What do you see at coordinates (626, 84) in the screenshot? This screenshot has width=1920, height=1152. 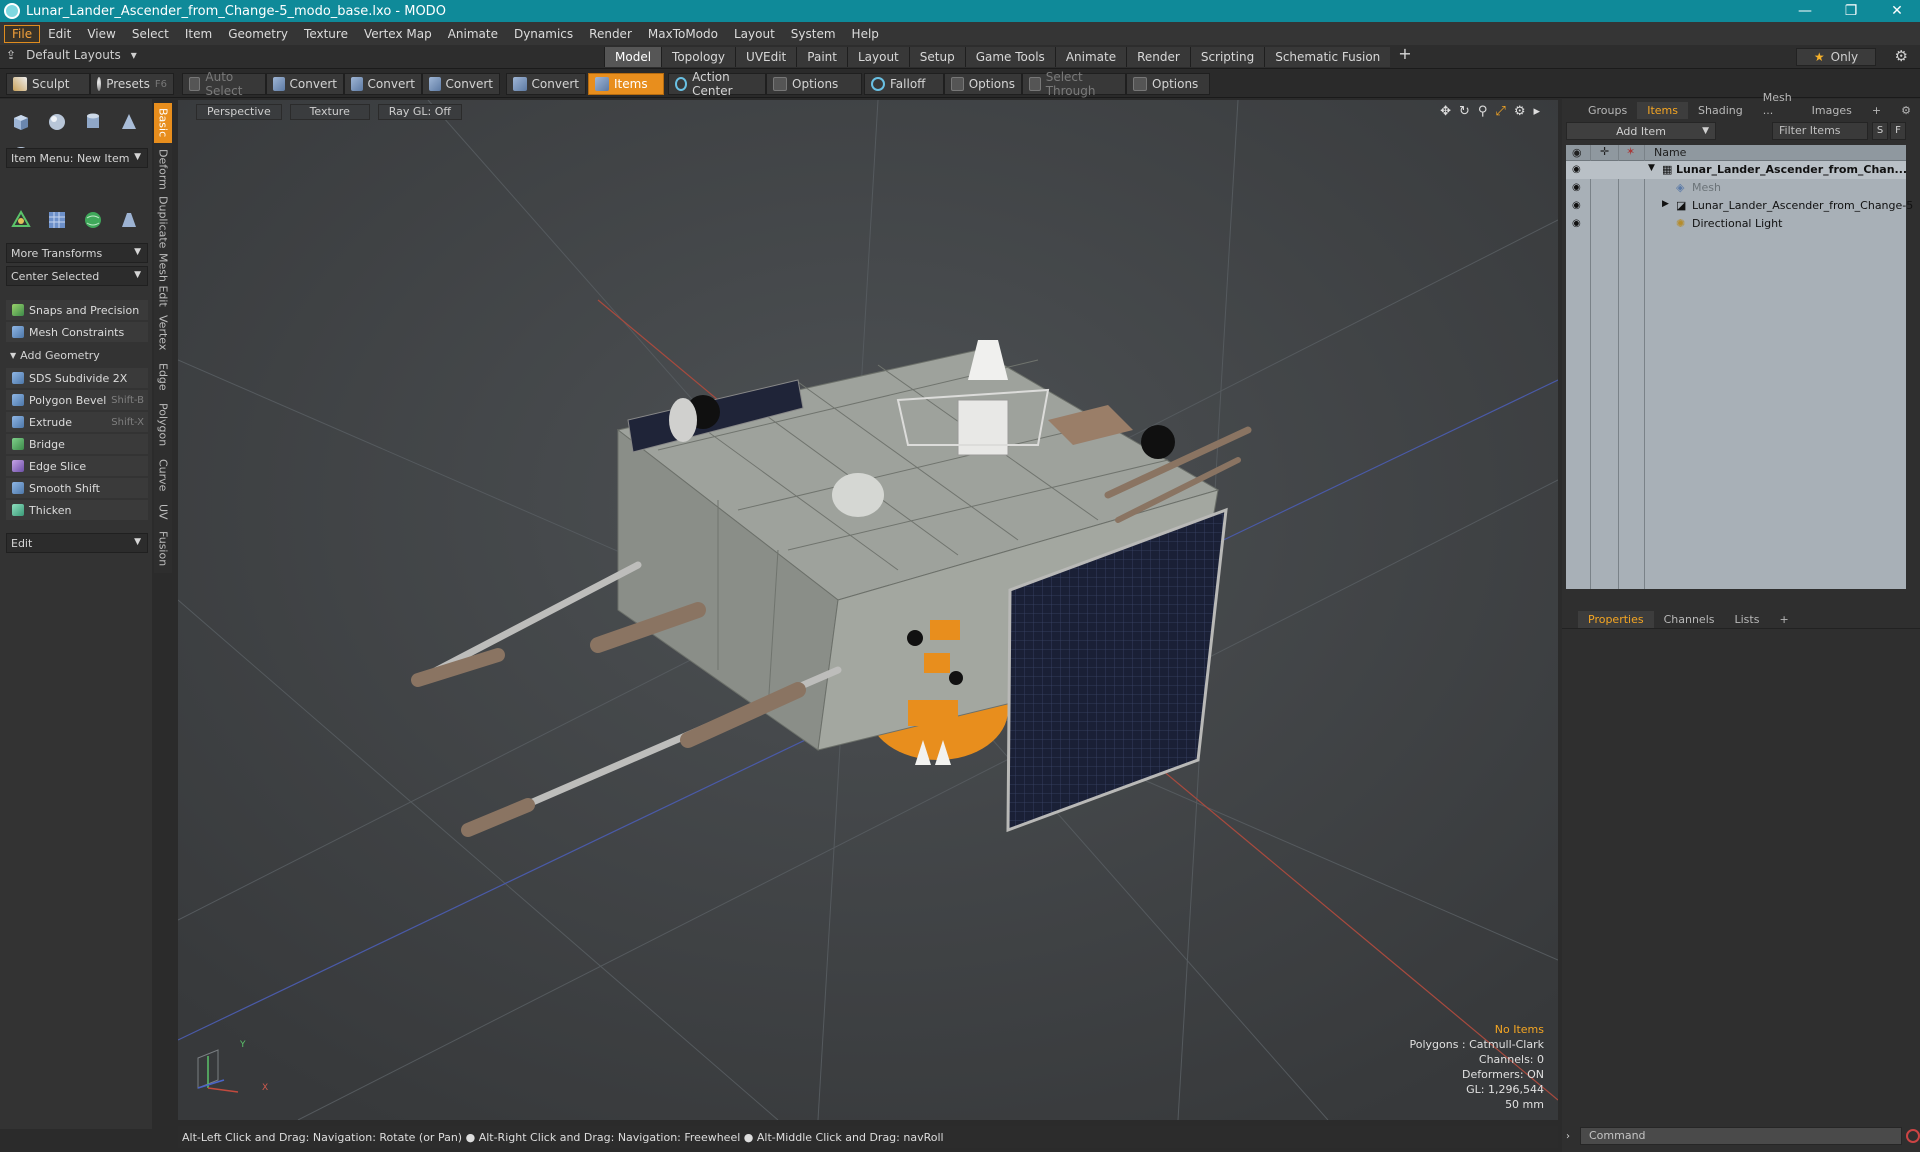 I see `items-mode-button: Items` at bounding box center [626, 84].